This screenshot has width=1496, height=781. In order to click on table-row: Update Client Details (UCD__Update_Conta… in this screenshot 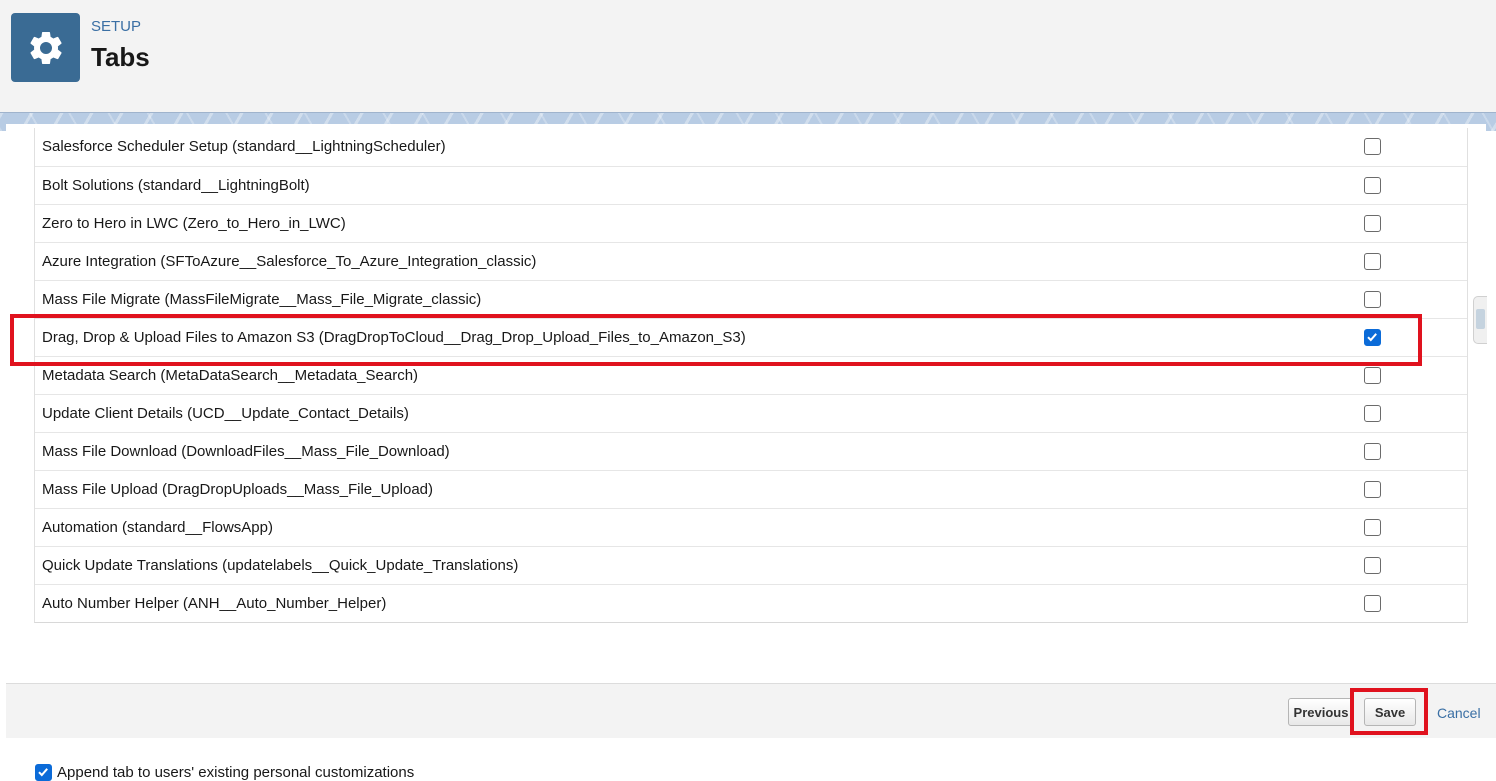, I will do `click(751, 413)`.